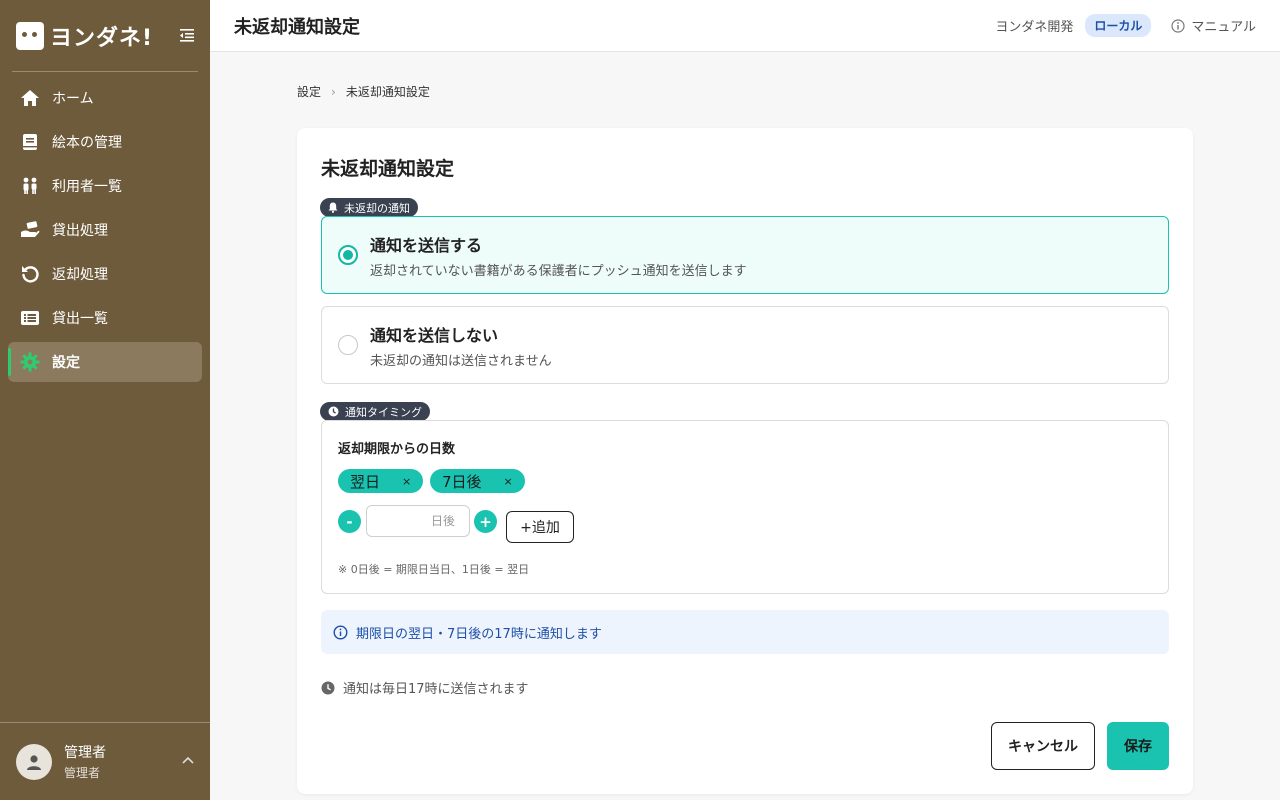 Image resolution: width=1280 pixels, height=800 pixels. Describe the element at coordinates (1138, 746) in the screenshot. I see `save-button: 保存` at that location.